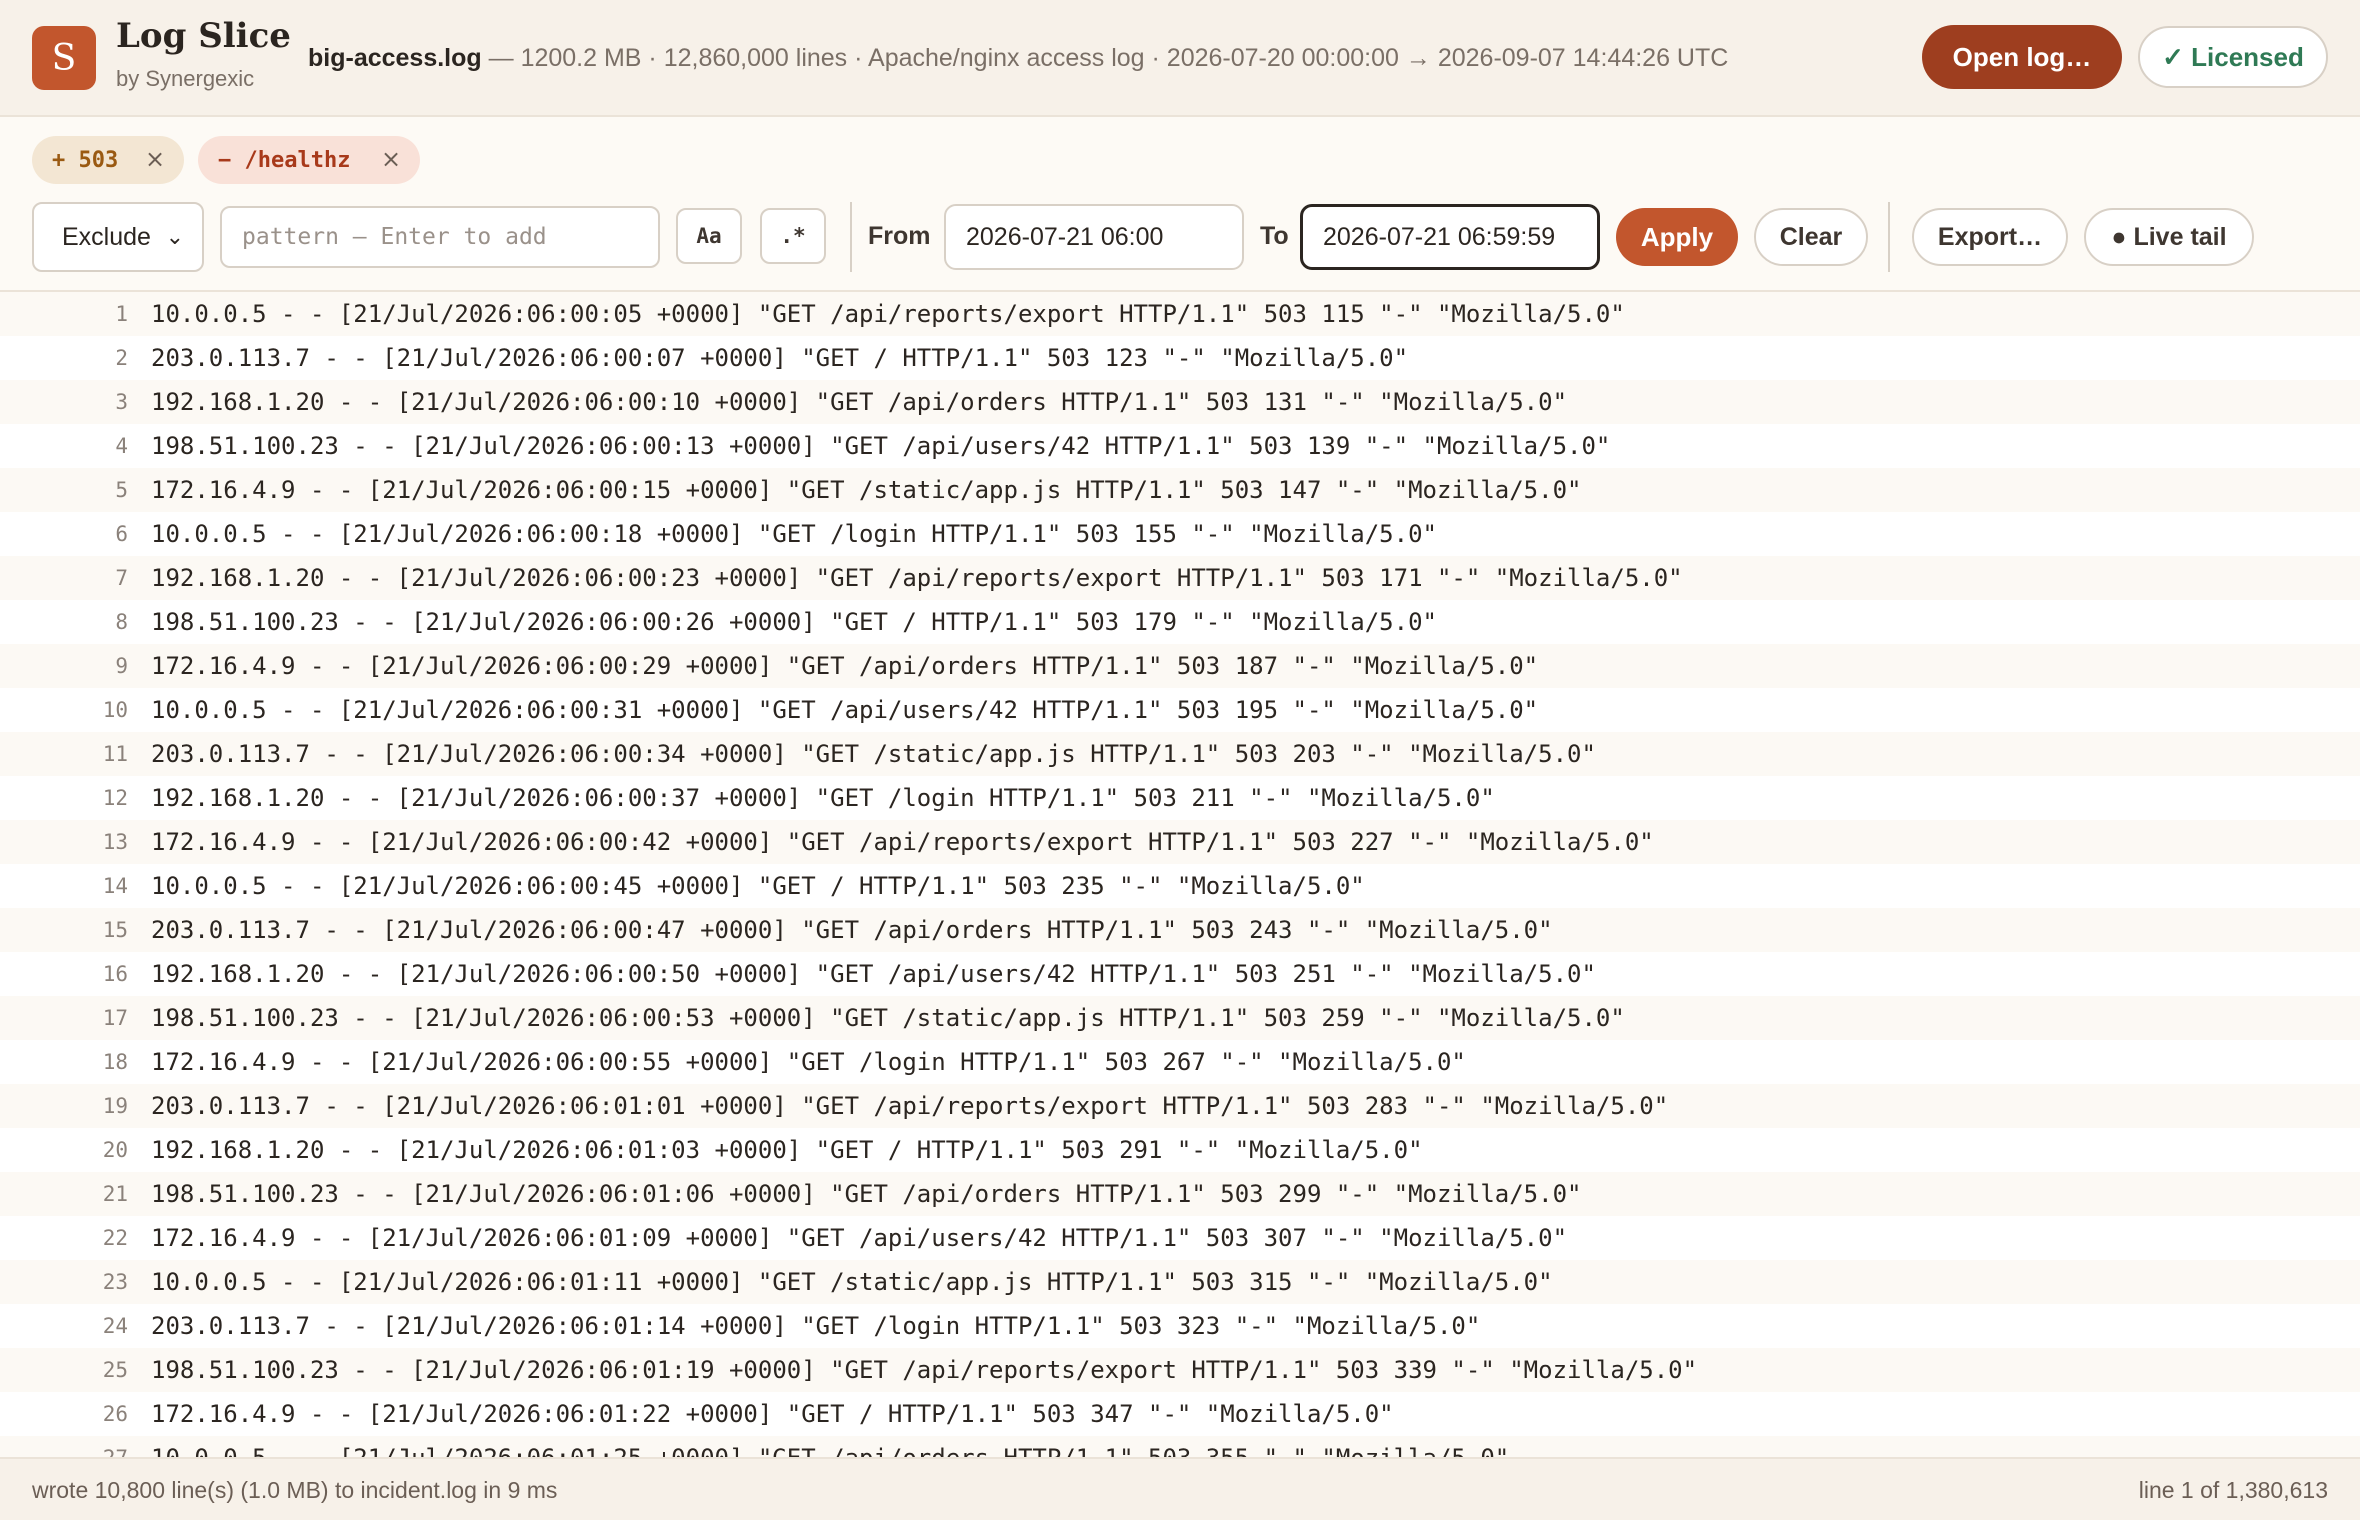 Image resolution: width=2360 pixels, height=1520 pixels. I want to click on to-label: To, so click(1274, 236).